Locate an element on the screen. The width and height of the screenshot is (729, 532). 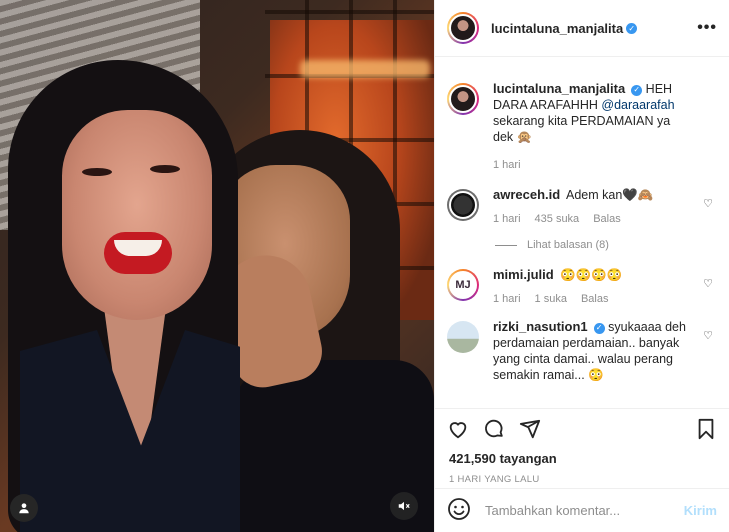
view-replies-label: Lihat balasan (8) is located at coordinates (568, 245).